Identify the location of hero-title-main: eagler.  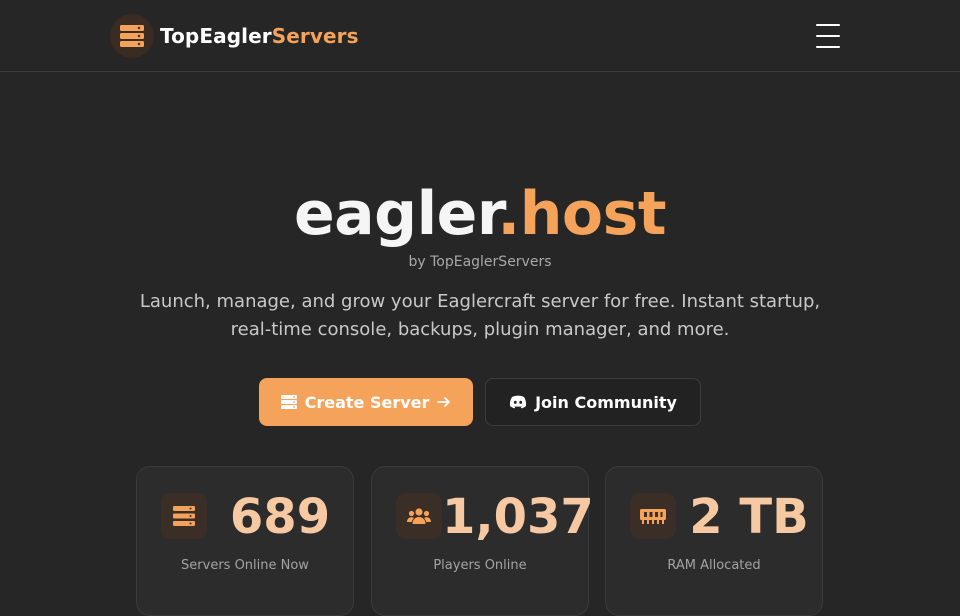
(395, 214).